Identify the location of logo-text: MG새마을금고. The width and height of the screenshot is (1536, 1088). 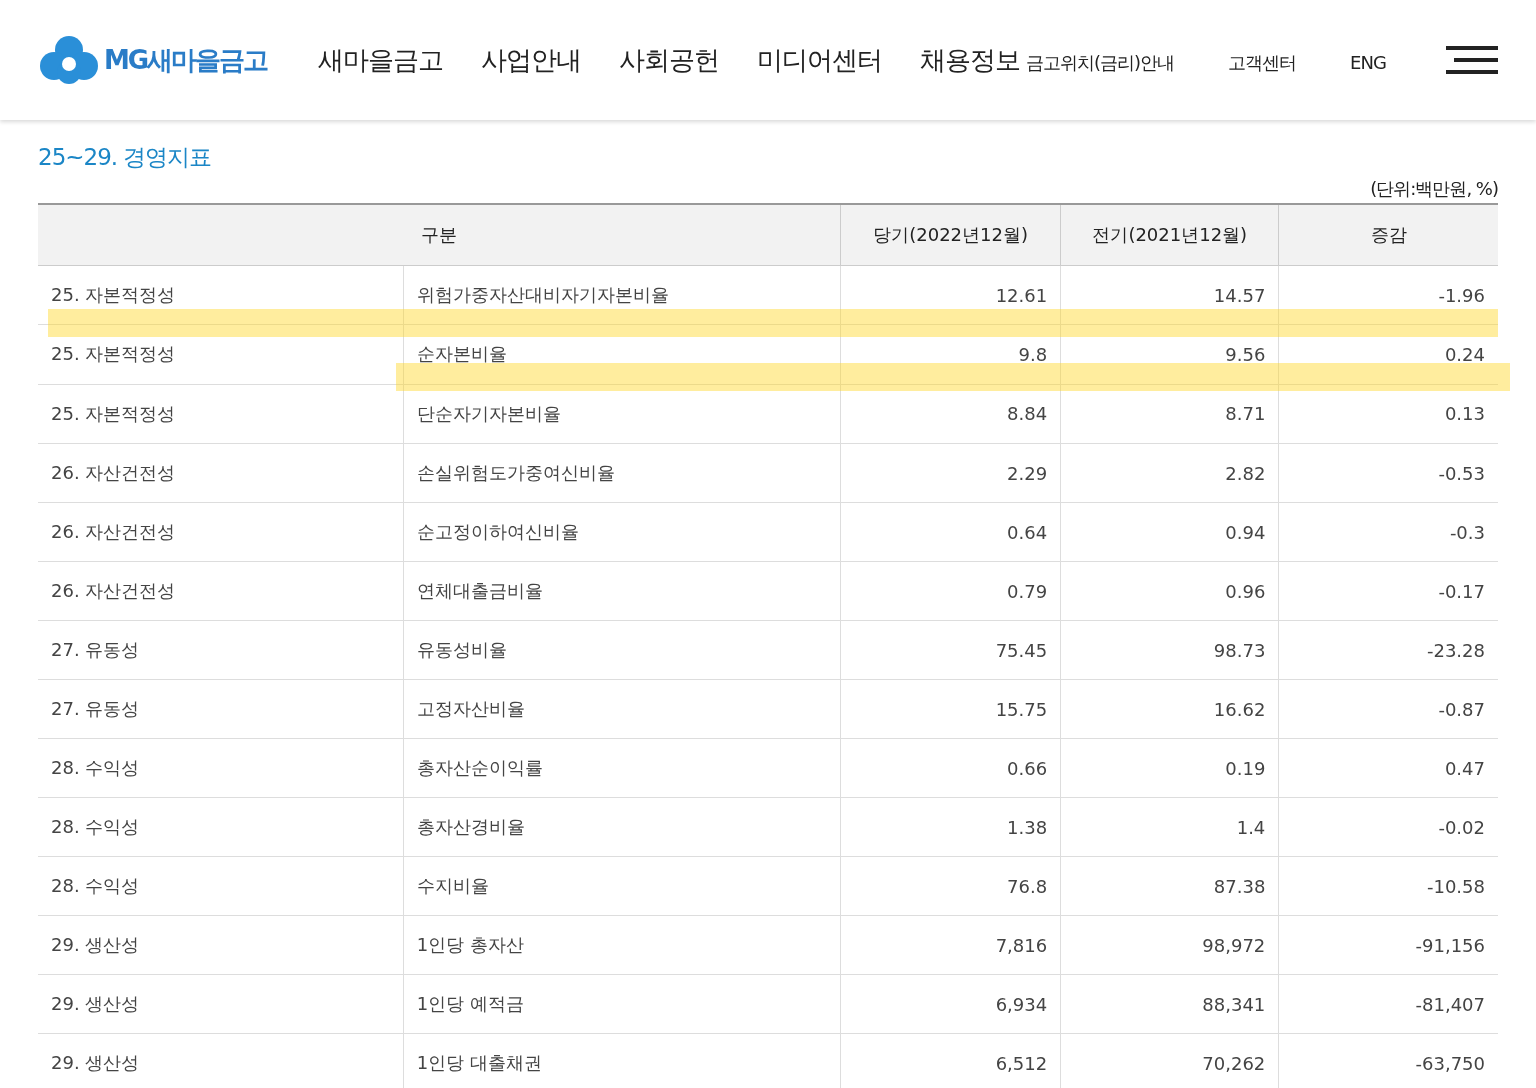
(186, 60).